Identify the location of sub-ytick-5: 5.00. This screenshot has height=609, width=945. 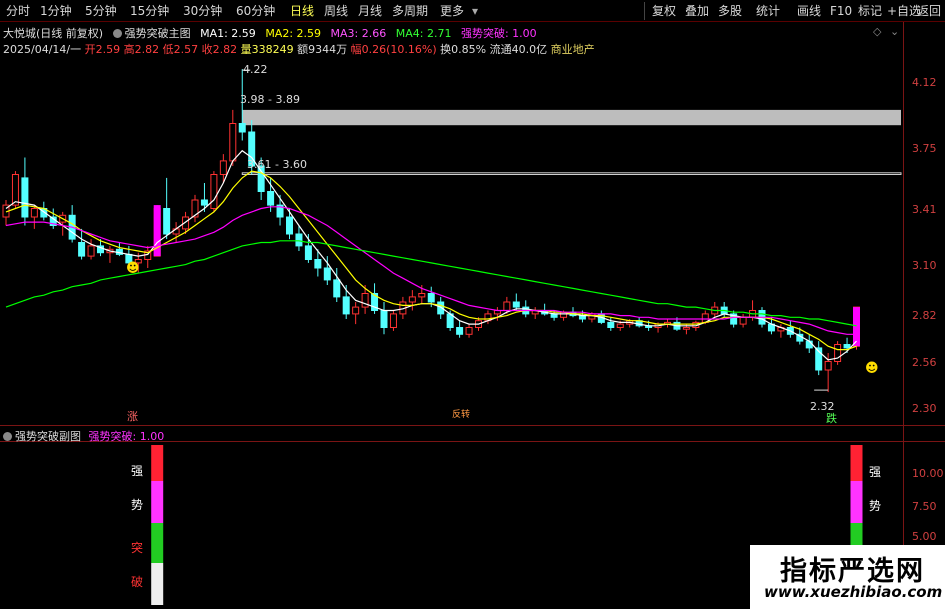
(924, 536).